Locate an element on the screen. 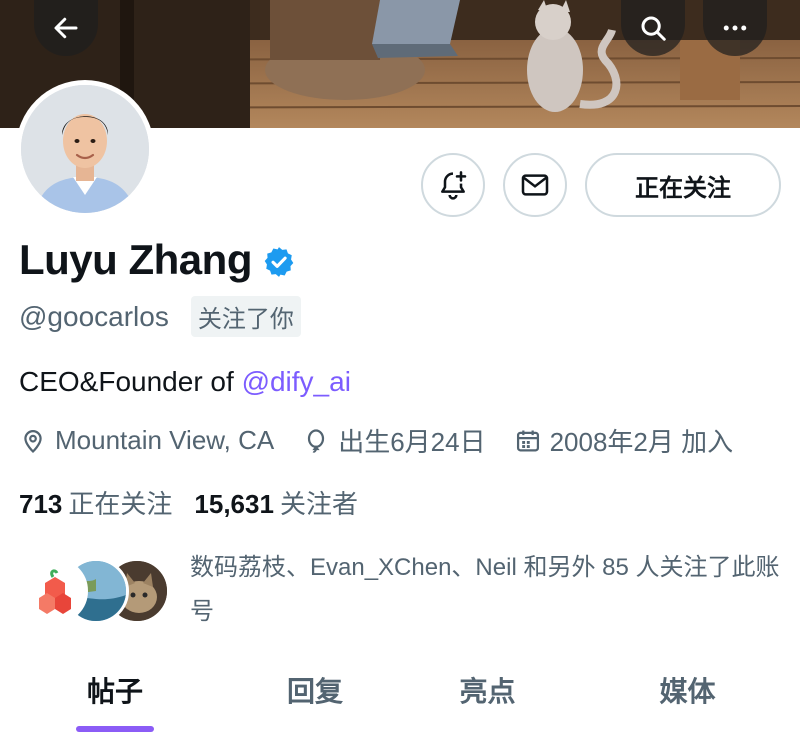 The width and height of the screenshot is (800, 740). profile-bio: CEO&Founder of @dify_ai is located at coordinates (185, 382).